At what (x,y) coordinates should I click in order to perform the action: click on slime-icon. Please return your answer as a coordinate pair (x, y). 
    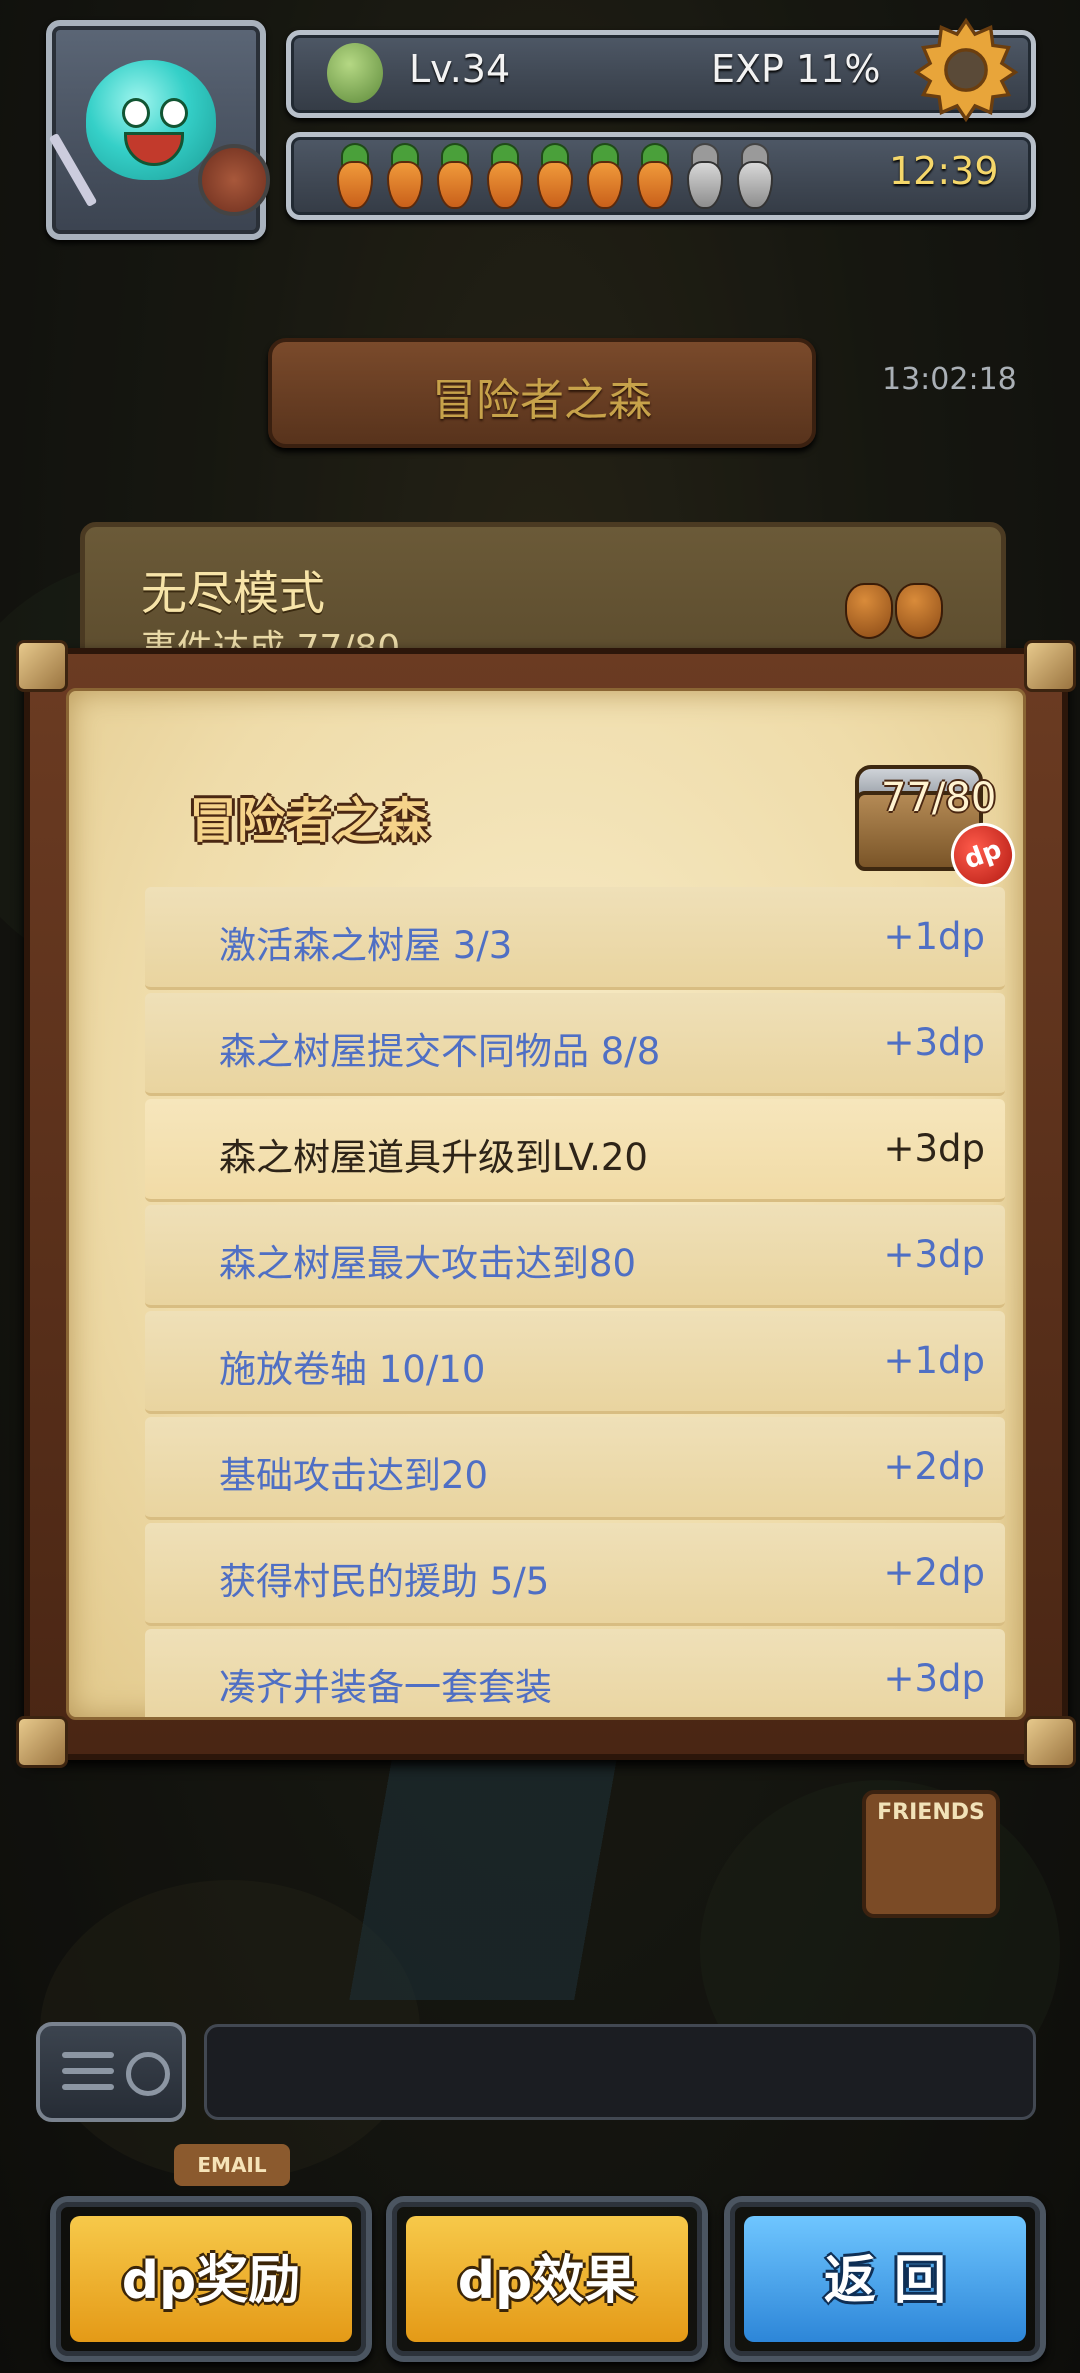
    Looking at the image, I should click on (151, 120).